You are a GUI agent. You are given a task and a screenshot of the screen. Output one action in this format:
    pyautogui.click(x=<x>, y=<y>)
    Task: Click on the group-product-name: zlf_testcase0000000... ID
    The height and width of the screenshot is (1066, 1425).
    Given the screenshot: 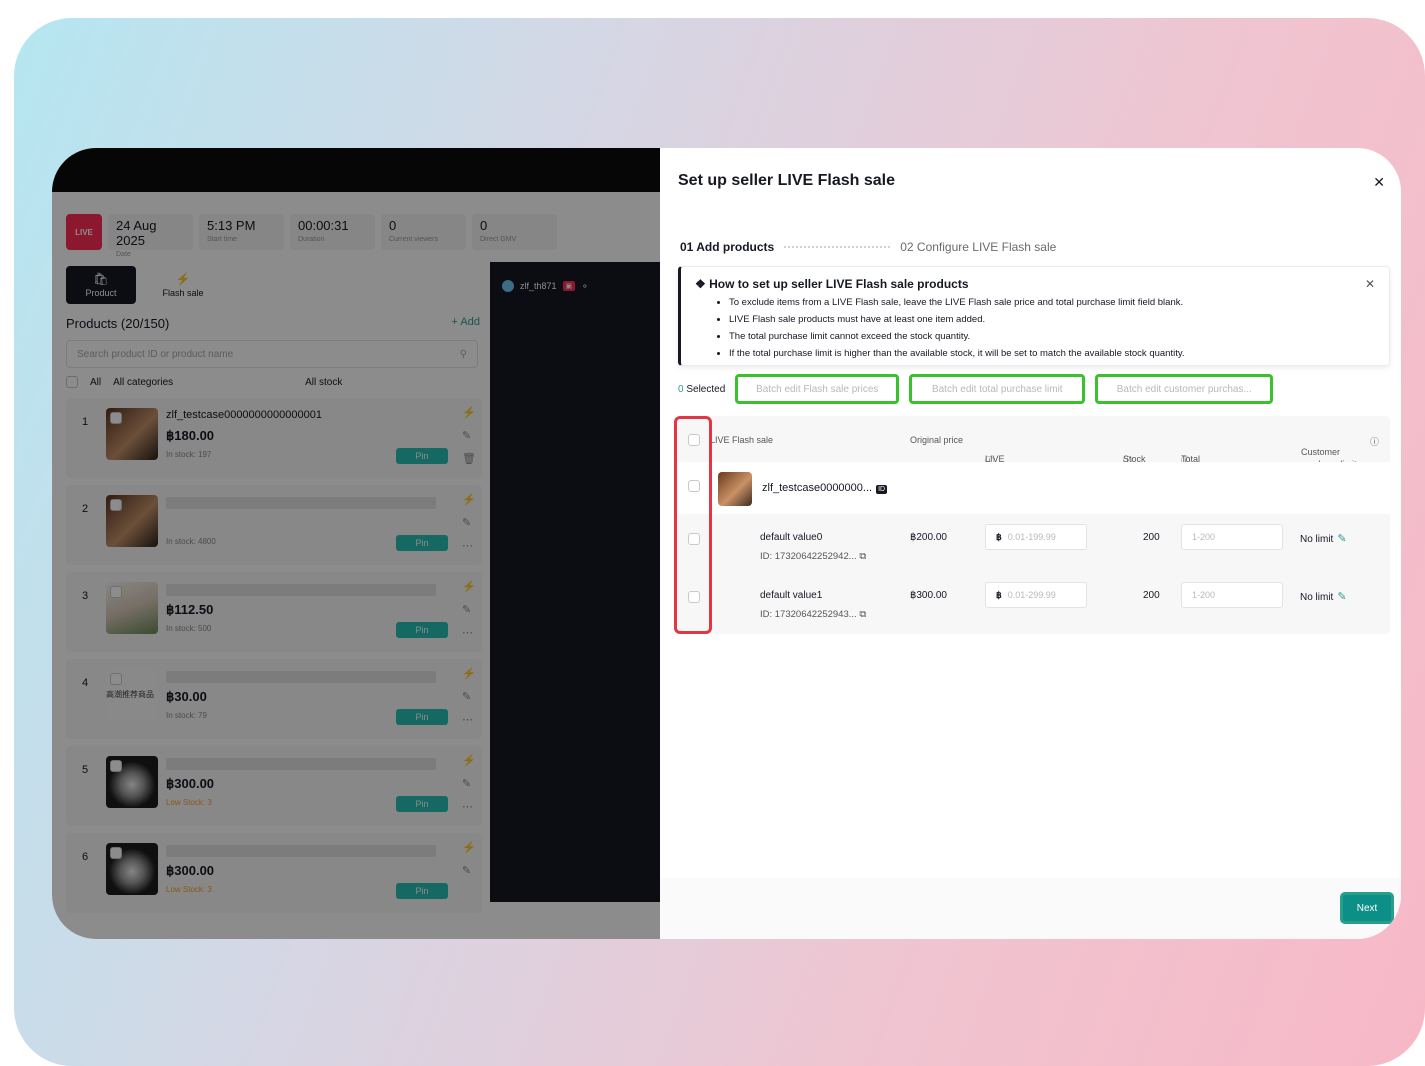 What is the action you would take?
    pyautogui.click(x=825, y=488)
    